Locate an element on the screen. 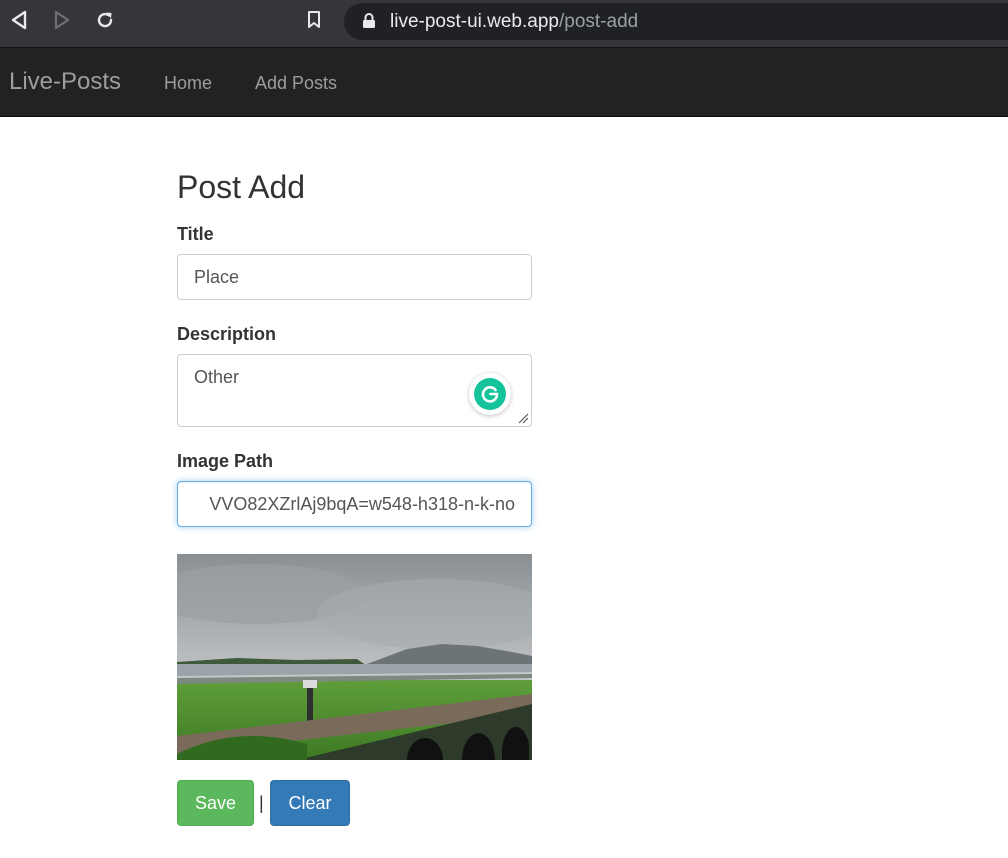 Image resolution: width=1008 pixels, height=858 pixels. grammarly-badge is located at coordinates (490, 394).